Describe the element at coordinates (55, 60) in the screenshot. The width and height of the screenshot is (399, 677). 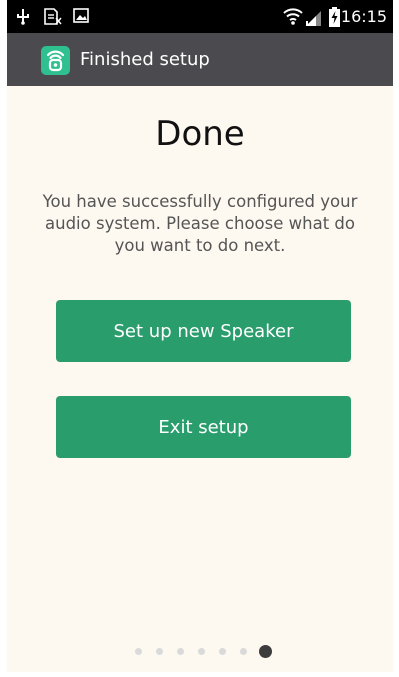
I see `speaker-app-icon` at that location.